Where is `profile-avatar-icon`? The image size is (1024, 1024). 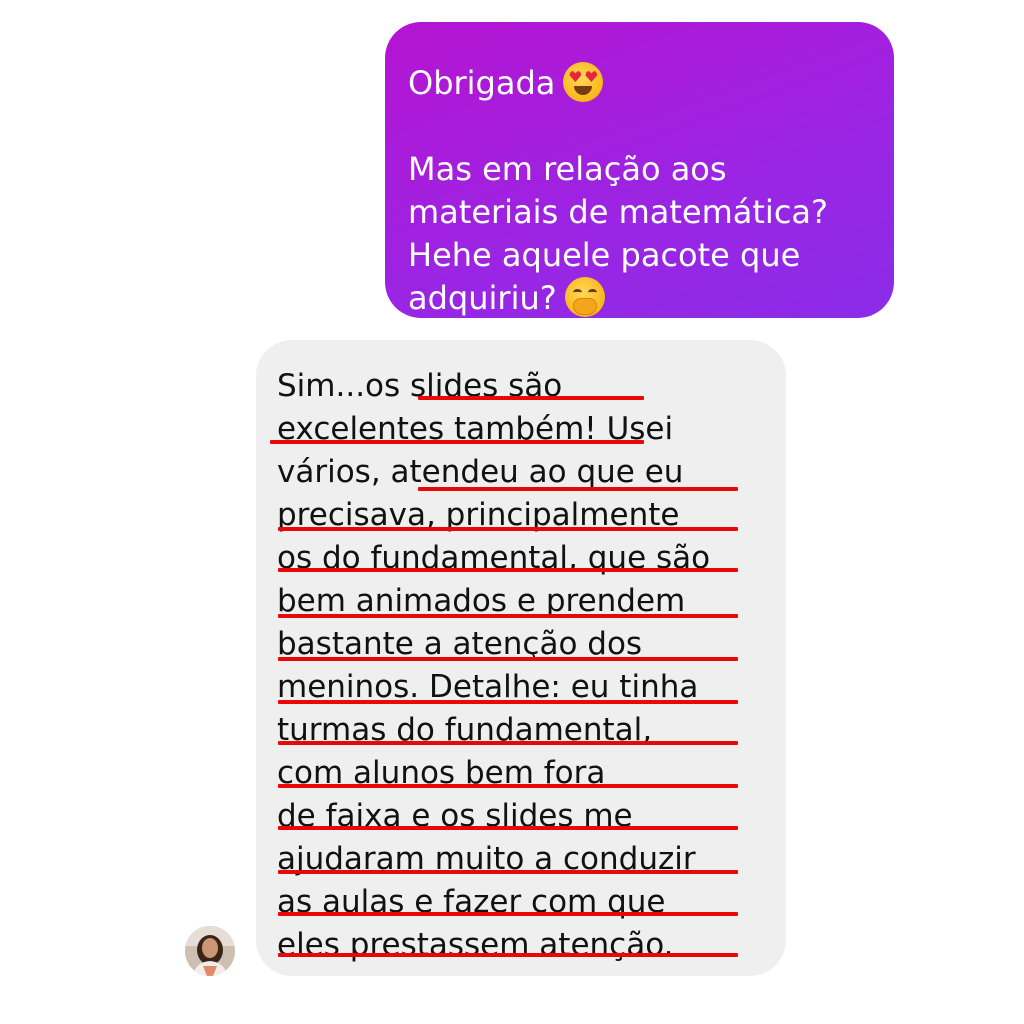
profile-avatar-icon is located at coordinates (210, 951).